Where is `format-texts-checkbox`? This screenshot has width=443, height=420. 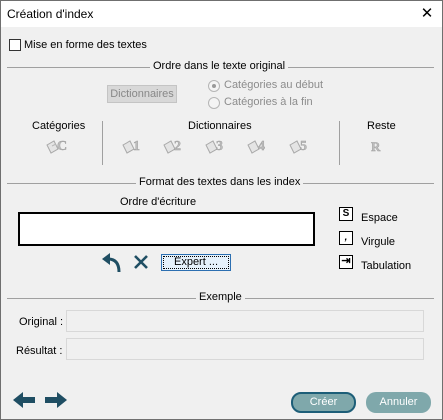 format-texts-checkbox is located at coordinates (15, 45).